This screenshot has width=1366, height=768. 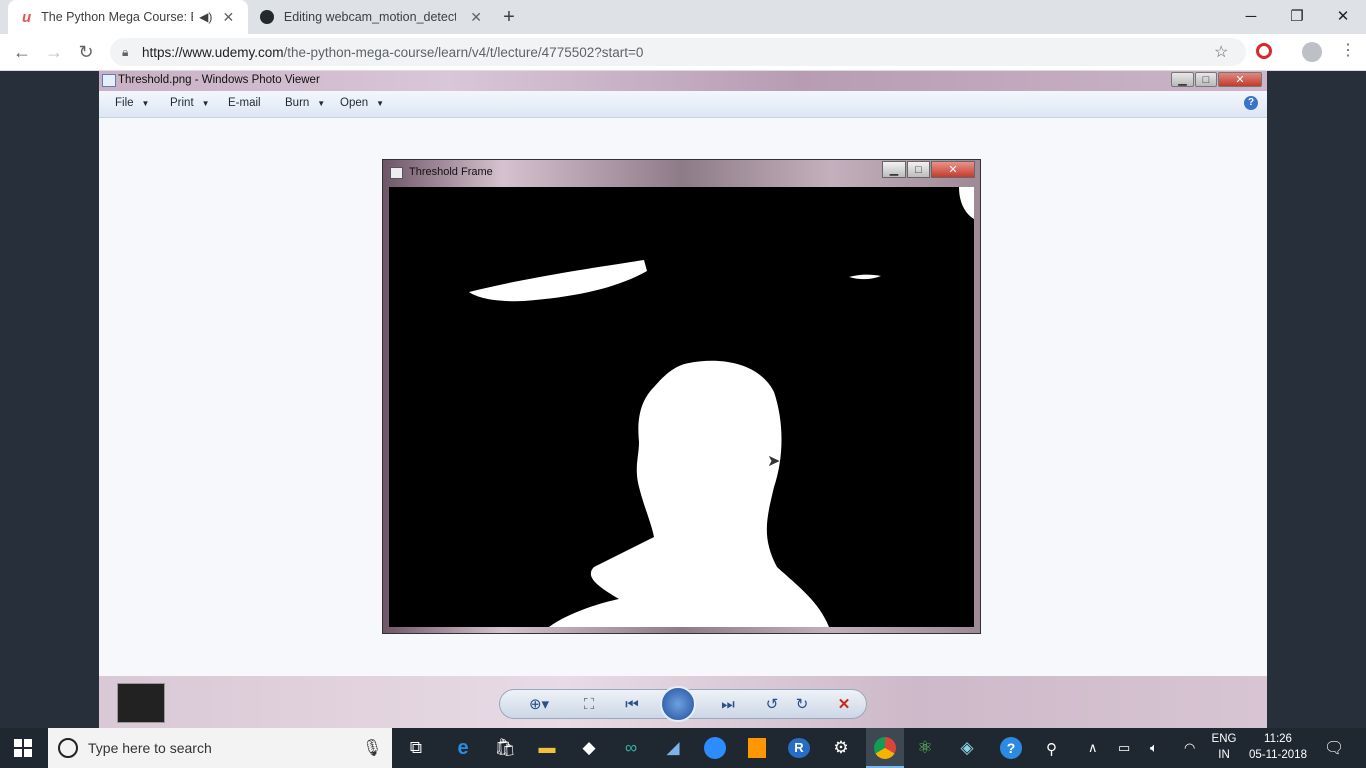 What do you see at coordinates (772, 704) in the screenshot?
I see `rotate-ccw-icon: ↺` at bounding box center [772, 704].